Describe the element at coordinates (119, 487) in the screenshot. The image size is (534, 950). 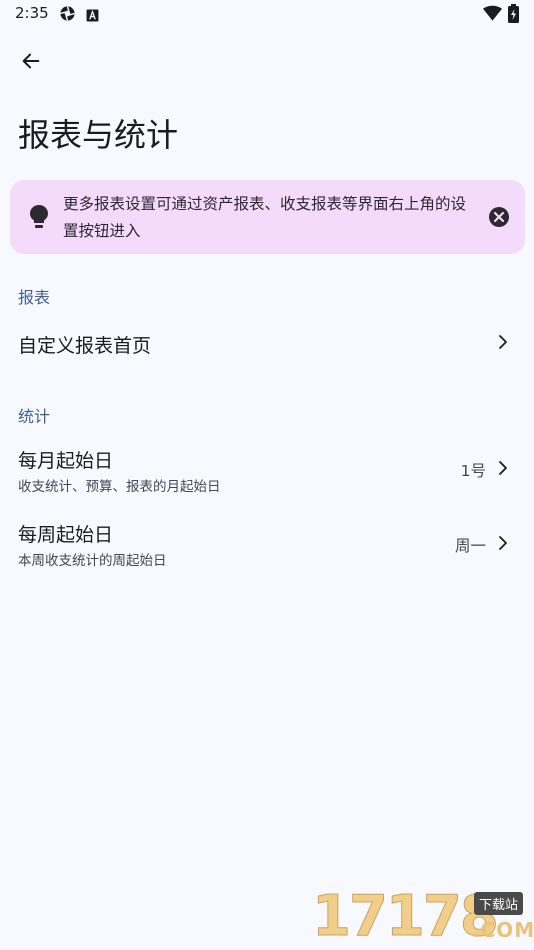
I see `row-subtitle: 收支统计、预算、报表的月起始日` at that location.